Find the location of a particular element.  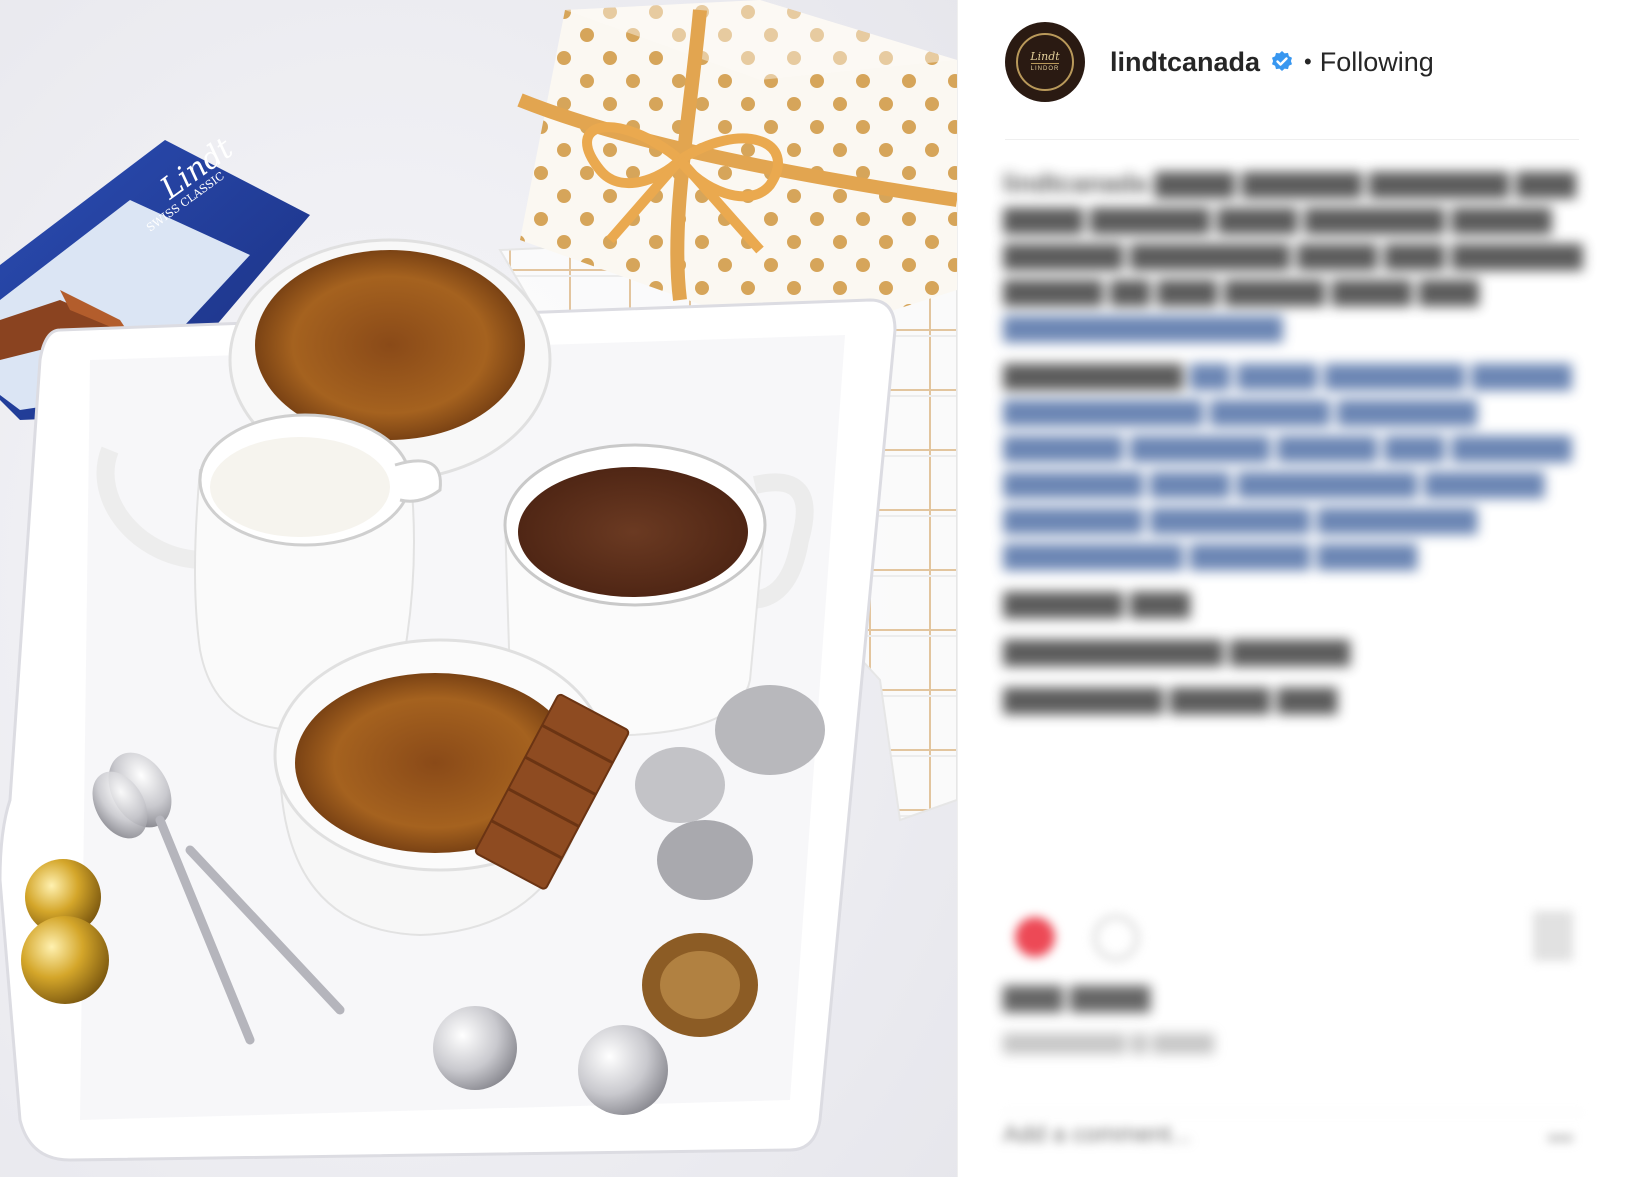

avatar-sub: LINDOR is located at coordinates (1045, 68).